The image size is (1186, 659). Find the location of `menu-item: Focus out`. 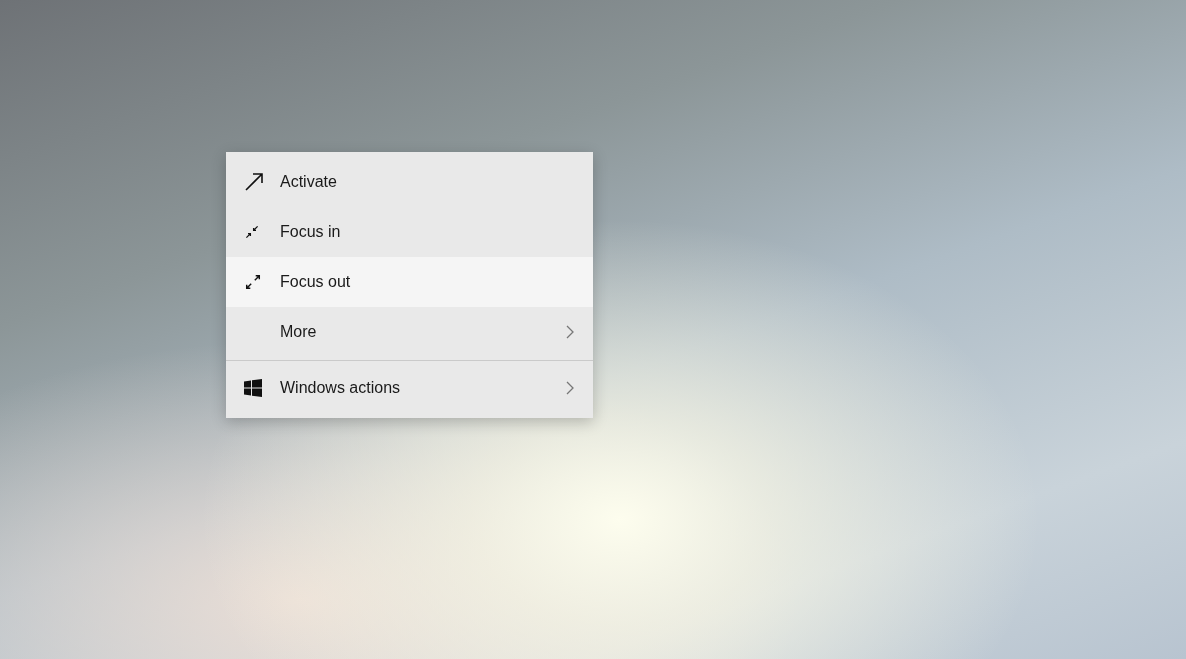

menu-item: Focus out is located at coordinates (409, 282).